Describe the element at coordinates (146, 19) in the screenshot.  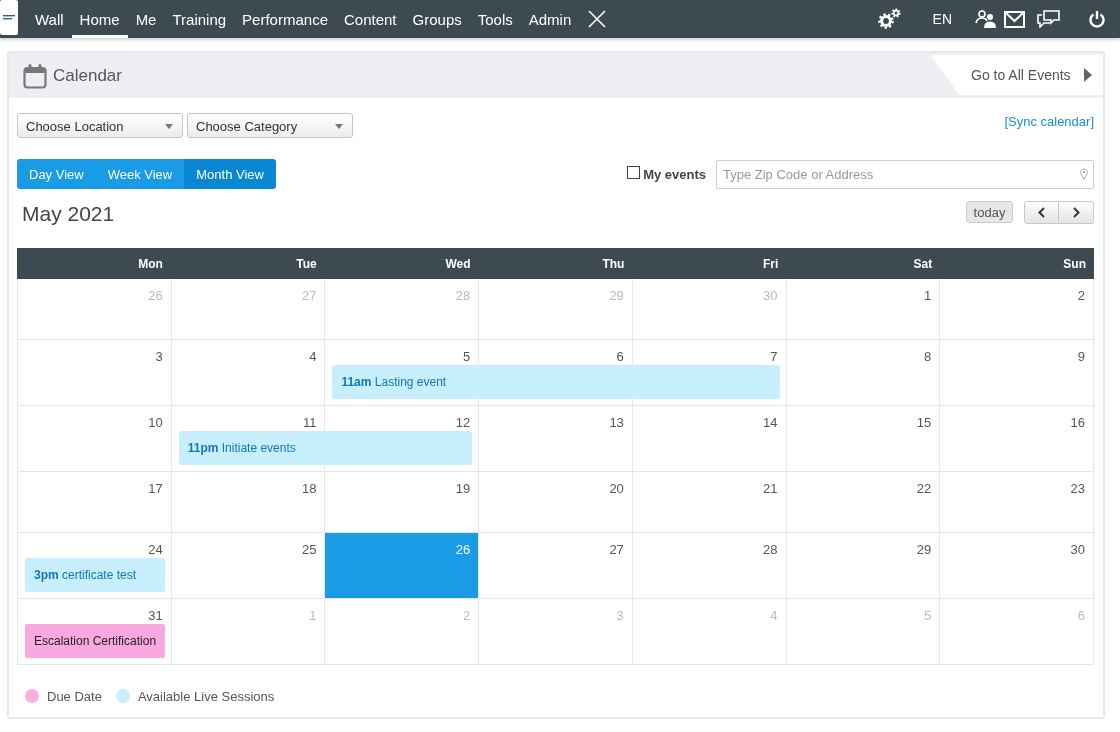
I see `nav-tab: Me` at that location.